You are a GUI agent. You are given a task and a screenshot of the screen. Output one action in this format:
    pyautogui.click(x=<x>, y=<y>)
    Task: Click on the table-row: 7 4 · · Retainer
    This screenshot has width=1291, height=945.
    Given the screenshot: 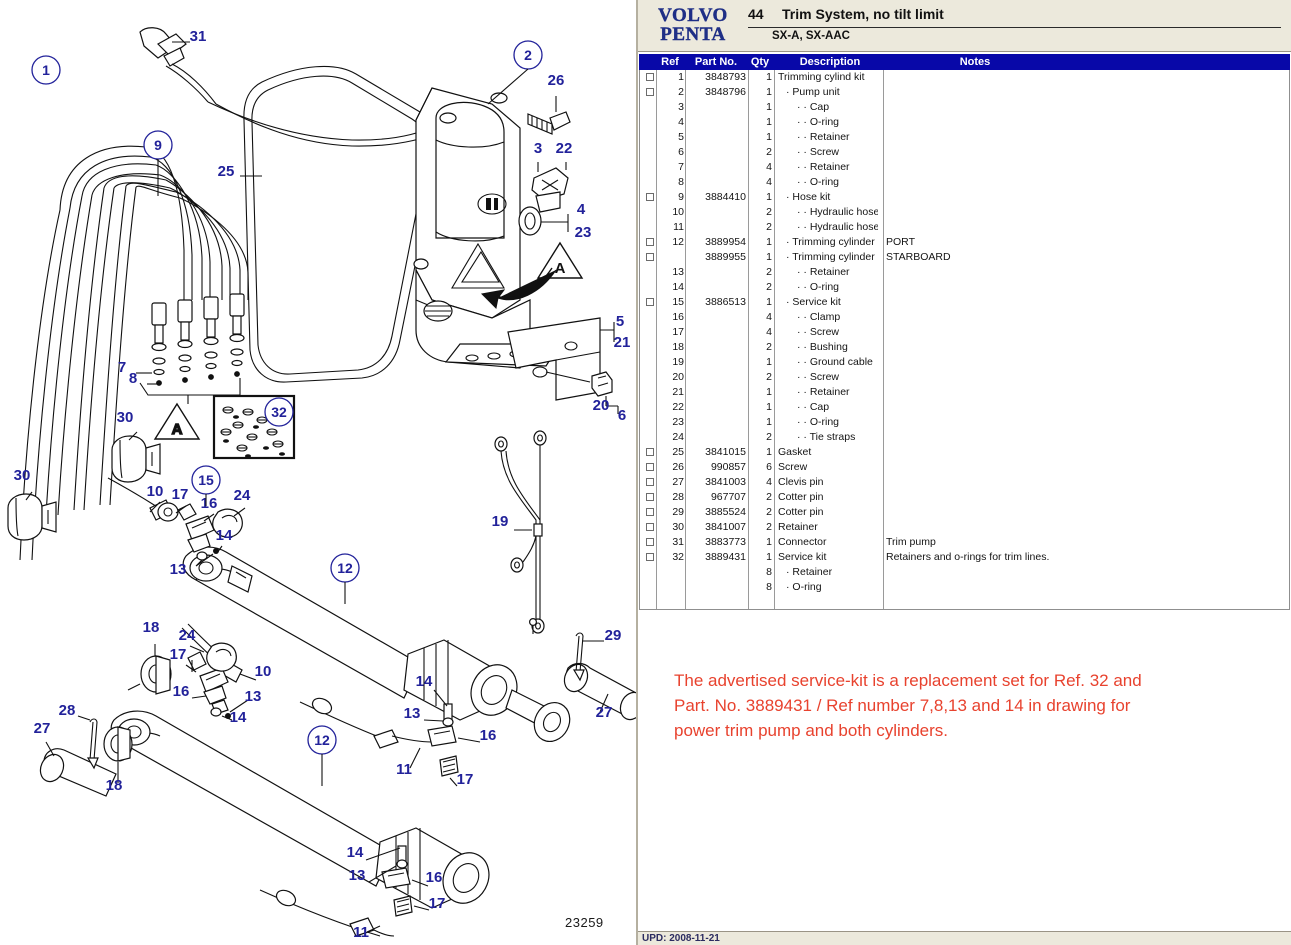 What is the action you would take?
    pyautogui.click(x=964, y=167)
    